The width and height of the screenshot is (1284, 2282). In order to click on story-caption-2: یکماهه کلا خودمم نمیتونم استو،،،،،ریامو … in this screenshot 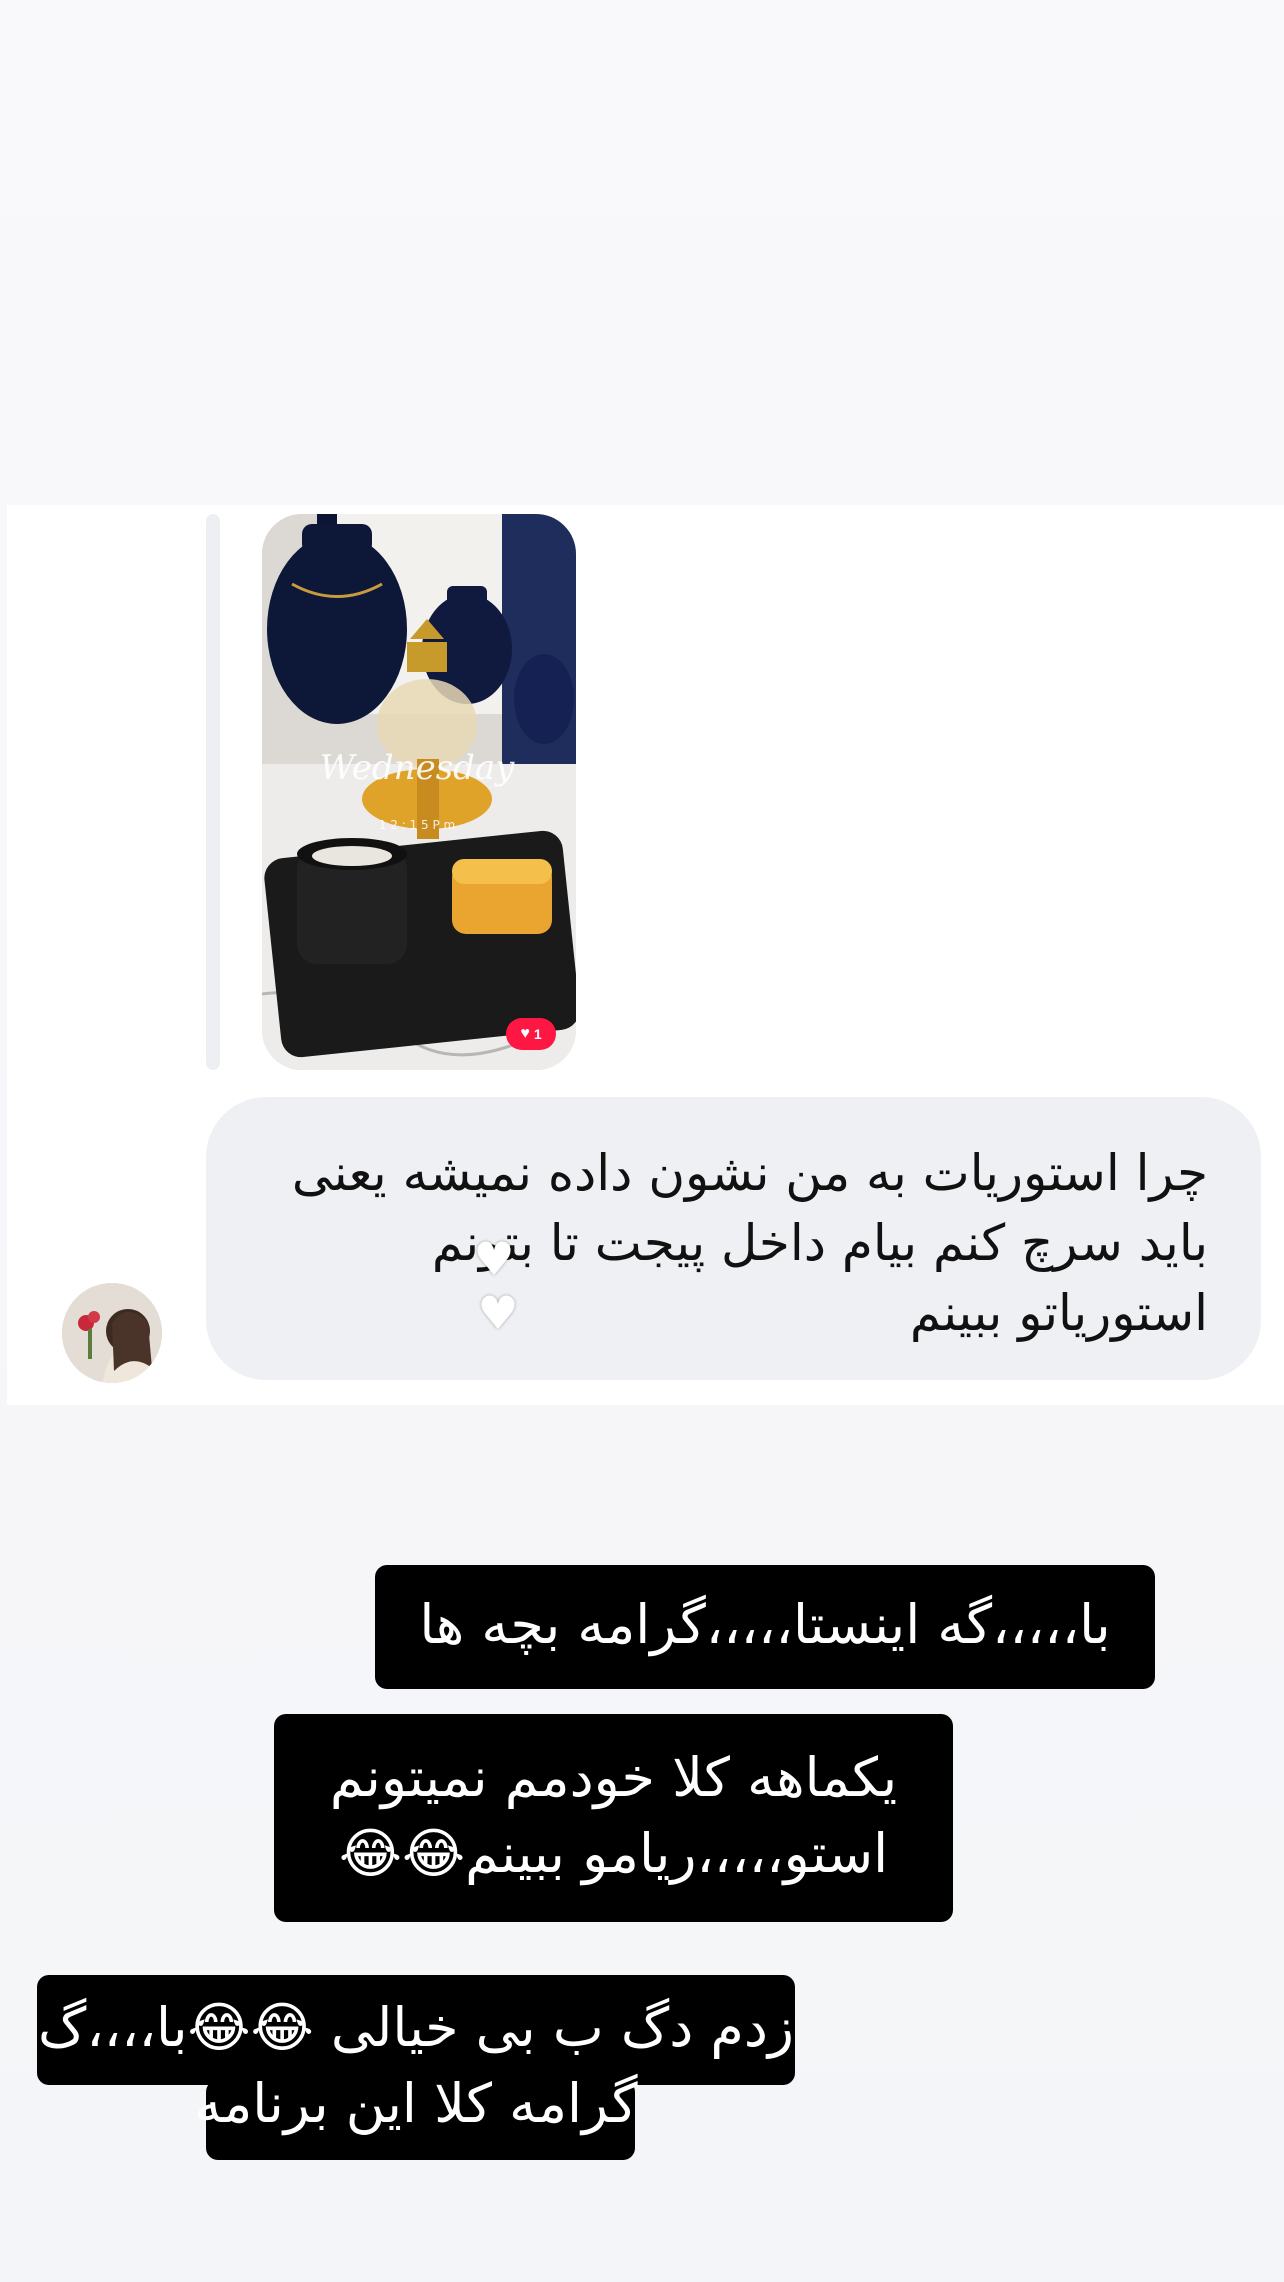, I will do `click(613, 1818)`.